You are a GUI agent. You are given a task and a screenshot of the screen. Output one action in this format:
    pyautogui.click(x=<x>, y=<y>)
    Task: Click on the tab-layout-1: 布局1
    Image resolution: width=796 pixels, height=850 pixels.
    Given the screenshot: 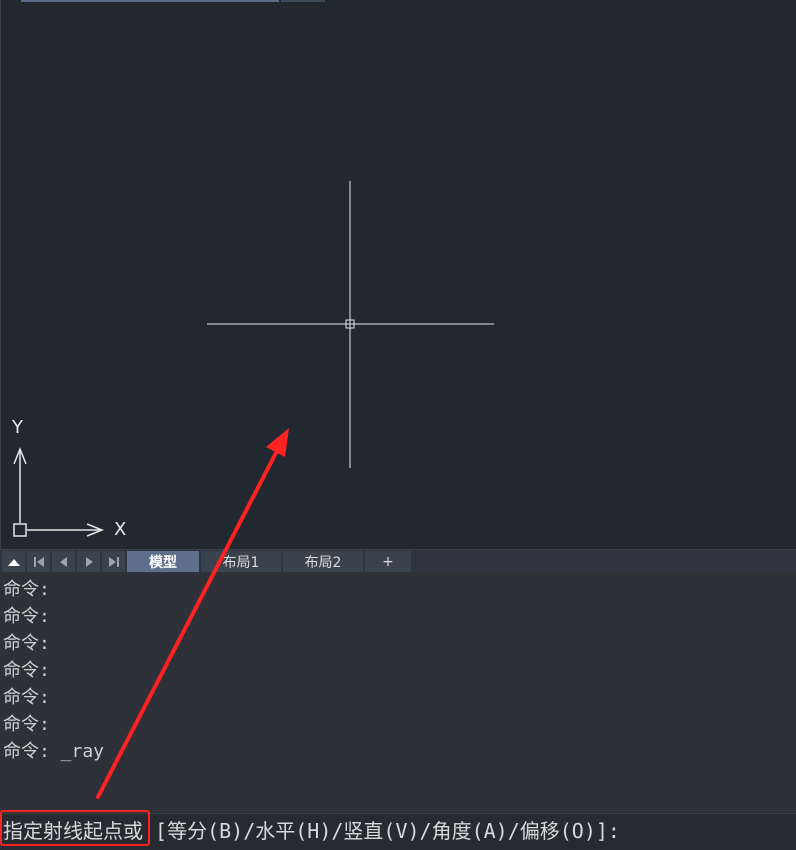 What is the action you would take?
    pyautogui.click(x=241, y=561)
    